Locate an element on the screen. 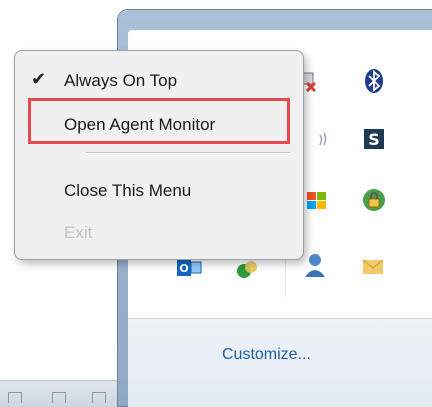  svg-text: S is located at coordinates (374, 139).